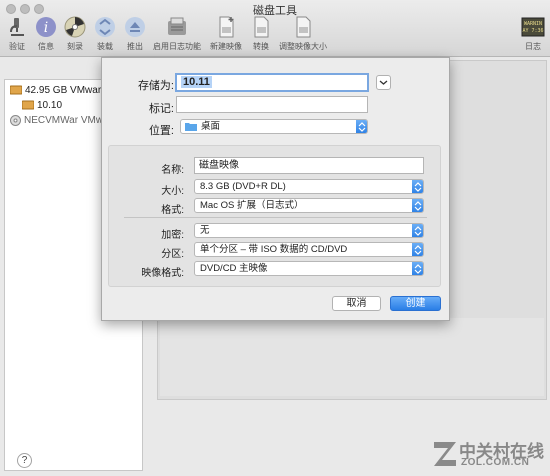  What do you see at coordinates (205, 230) in the screenshot?
I see `encryption-value: 无` at bounding box center [205, 230].